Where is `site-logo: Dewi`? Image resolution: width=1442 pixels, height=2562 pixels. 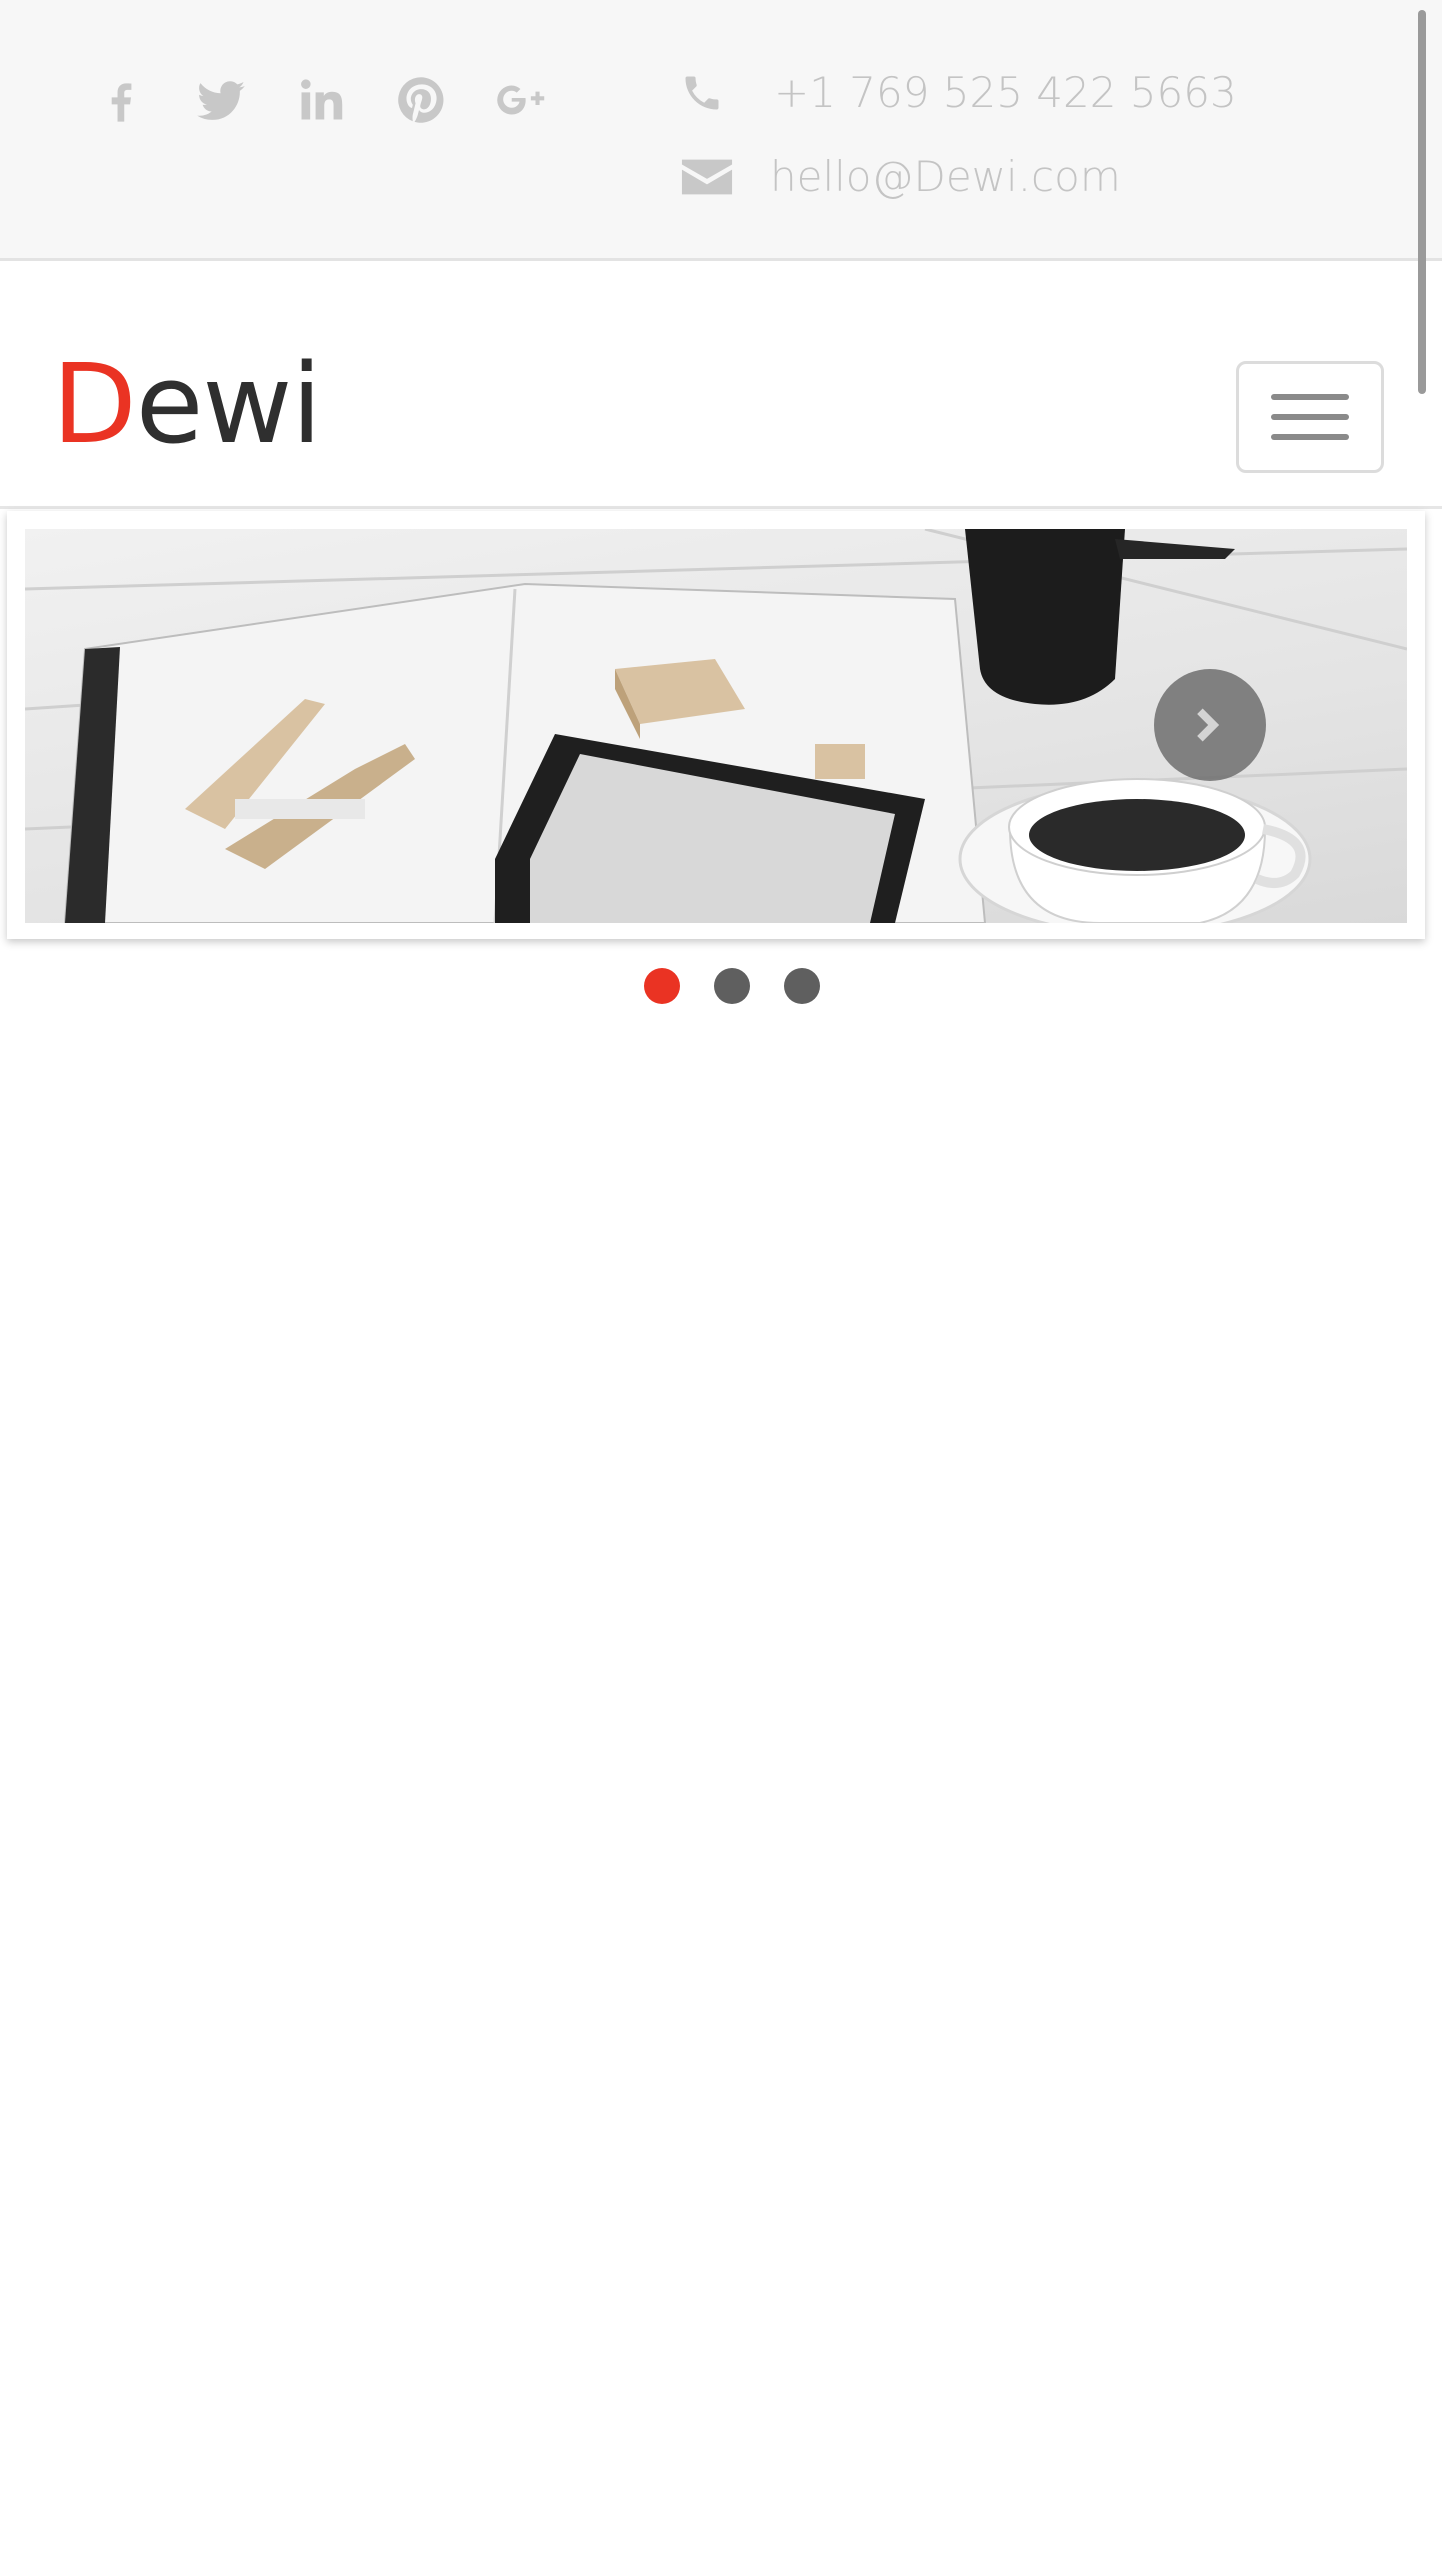
site-logo: Dewi is located at coordinates (187, 404).